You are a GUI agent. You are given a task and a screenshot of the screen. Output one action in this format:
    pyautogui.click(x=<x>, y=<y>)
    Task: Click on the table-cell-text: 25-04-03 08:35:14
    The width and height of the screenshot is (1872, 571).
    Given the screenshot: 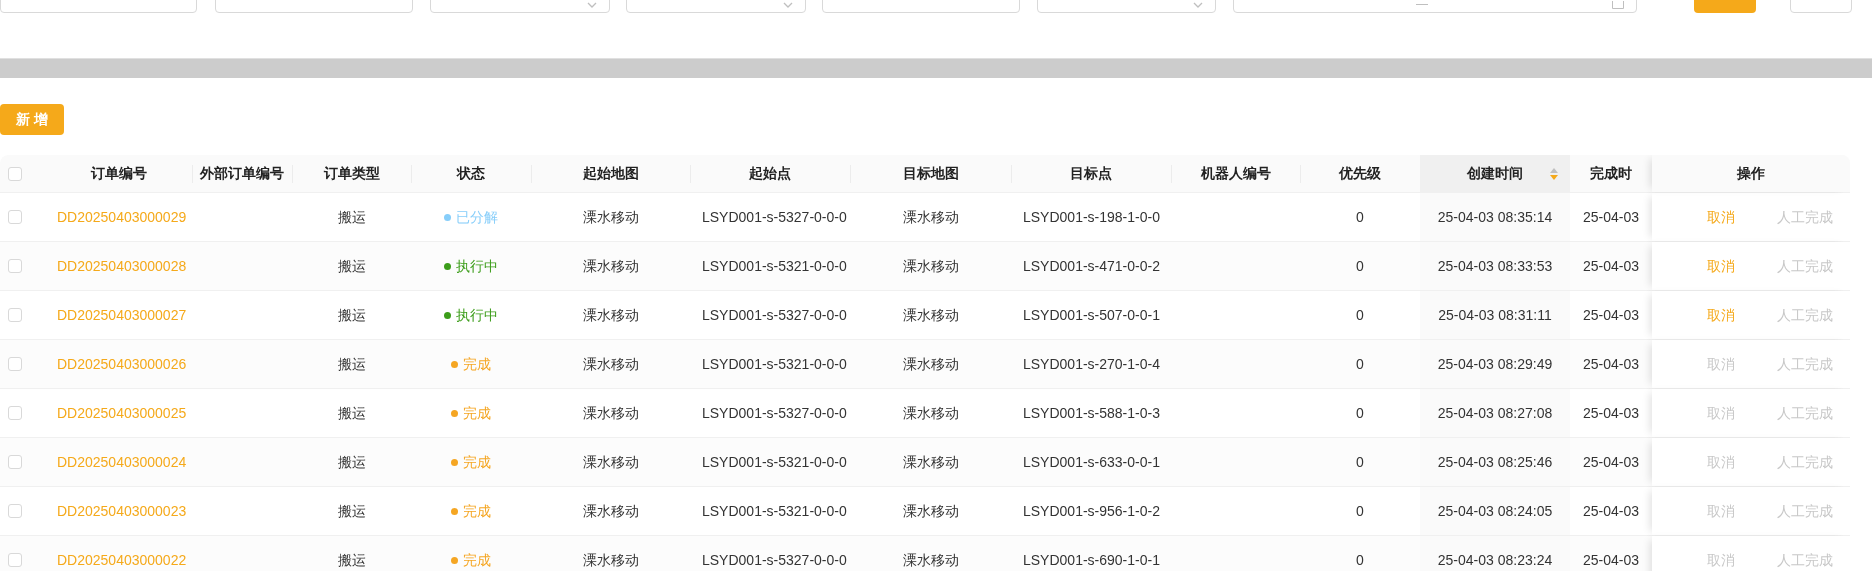 What is the action you would take?
    pyautogui.click(x=1495, y=217)
    